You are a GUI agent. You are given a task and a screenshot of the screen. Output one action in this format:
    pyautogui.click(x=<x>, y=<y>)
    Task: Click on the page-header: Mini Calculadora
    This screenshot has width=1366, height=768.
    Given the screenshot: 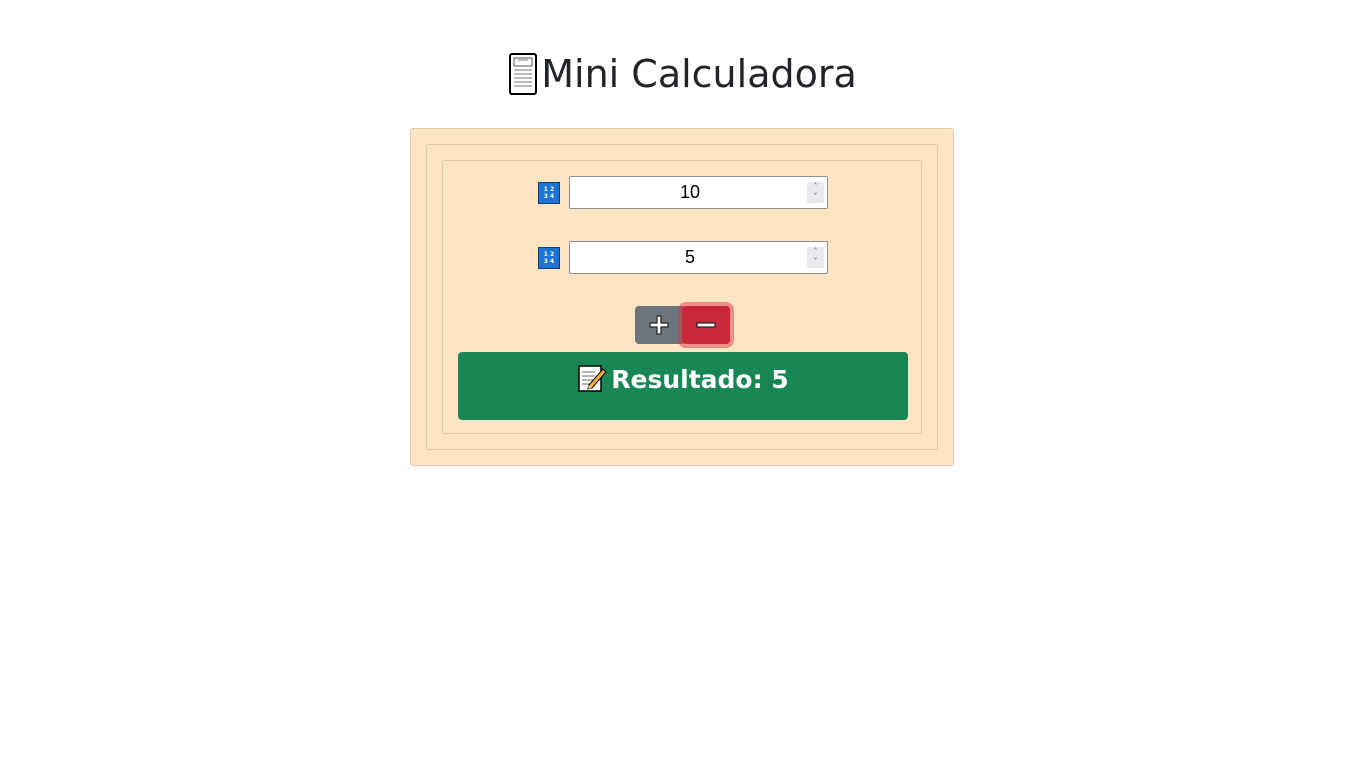 What is the action you would take?
    pyautogui.click(x=683, y=76)
    